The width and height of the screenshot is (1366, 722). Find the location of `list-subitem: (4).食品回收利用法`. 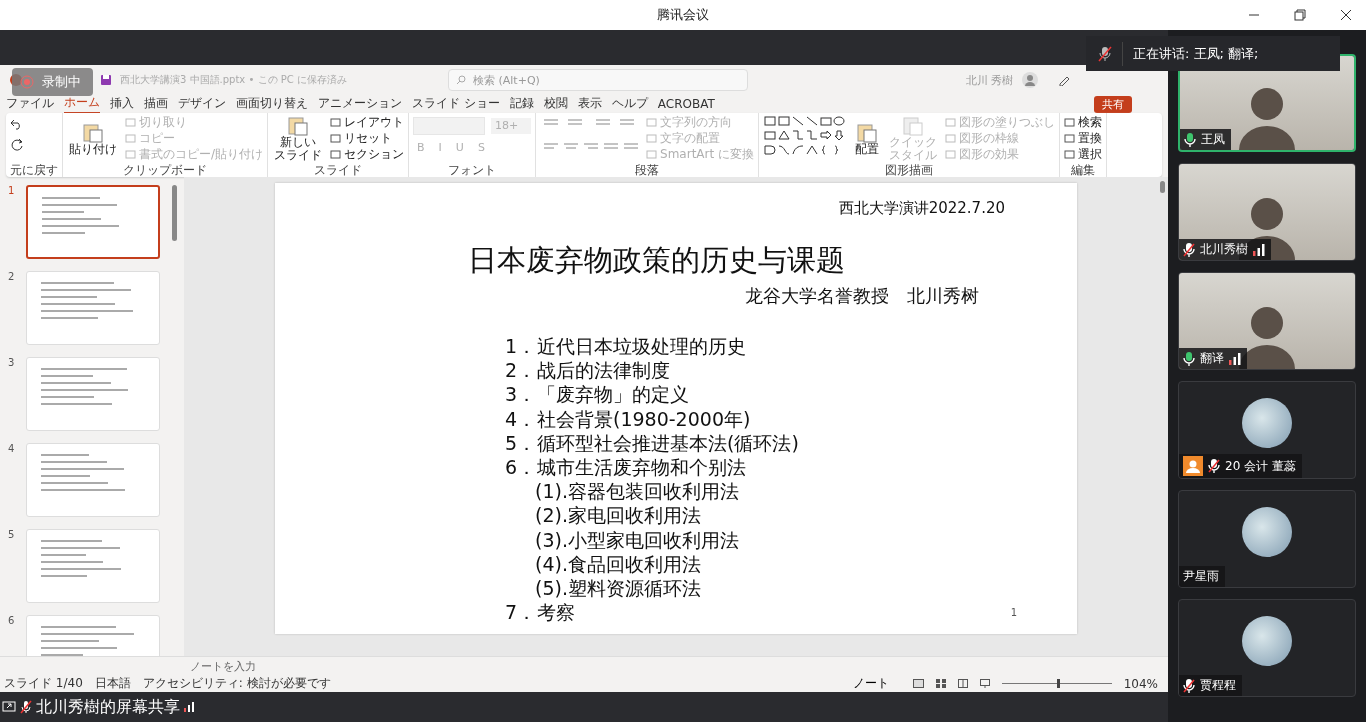

list-subitem: (4).食品回收利用法 is located at coordinates (618, 564).